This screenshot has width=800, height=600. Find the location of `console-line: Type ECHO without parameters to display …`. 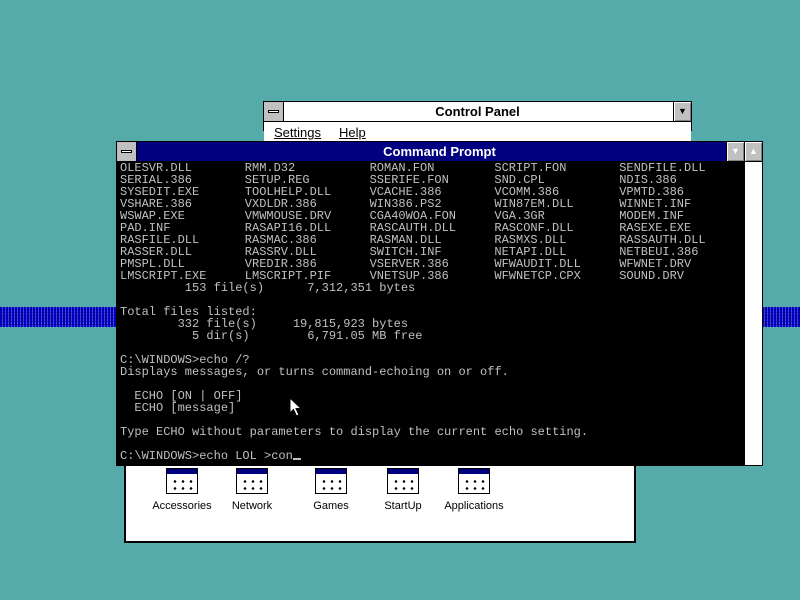

console-line: Type ECHO without parameters to display … is located at coordinates (354, 432).